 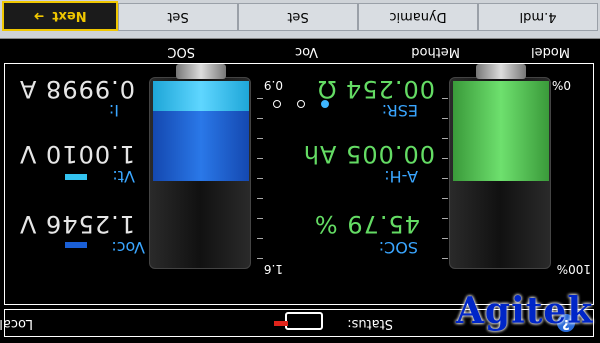 I want to click on battery-light-blue-fill, so click(x=201, y=96).